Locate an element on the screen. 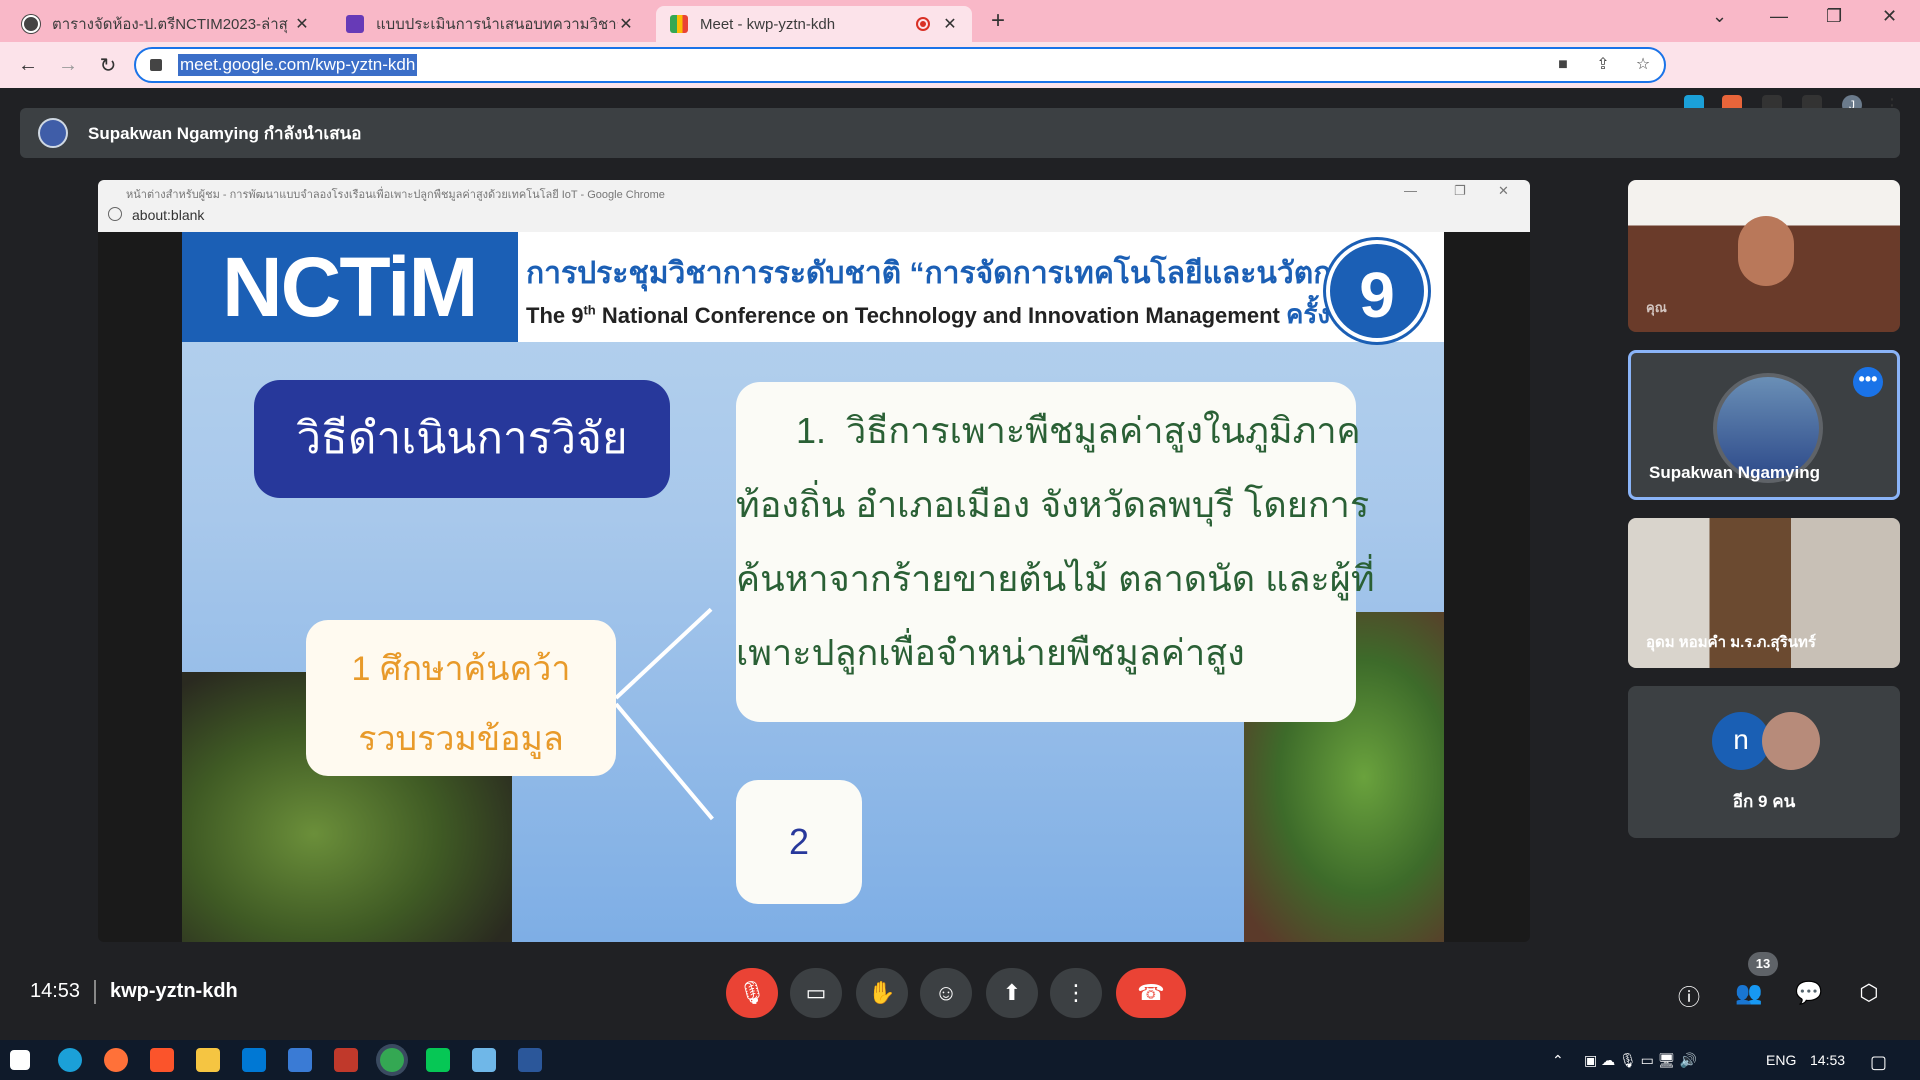 This screenshot has height=1080, width=1920. chat-icon: 💬 is located at coordinates (1809, 993).